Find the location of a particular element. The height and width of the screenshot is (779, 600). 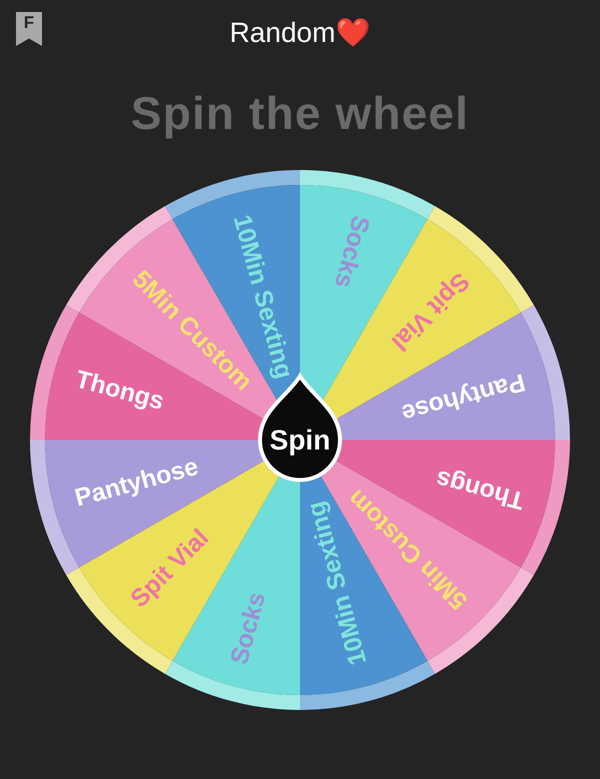

window-title: Random❤ is located at coordinates (300, 33).